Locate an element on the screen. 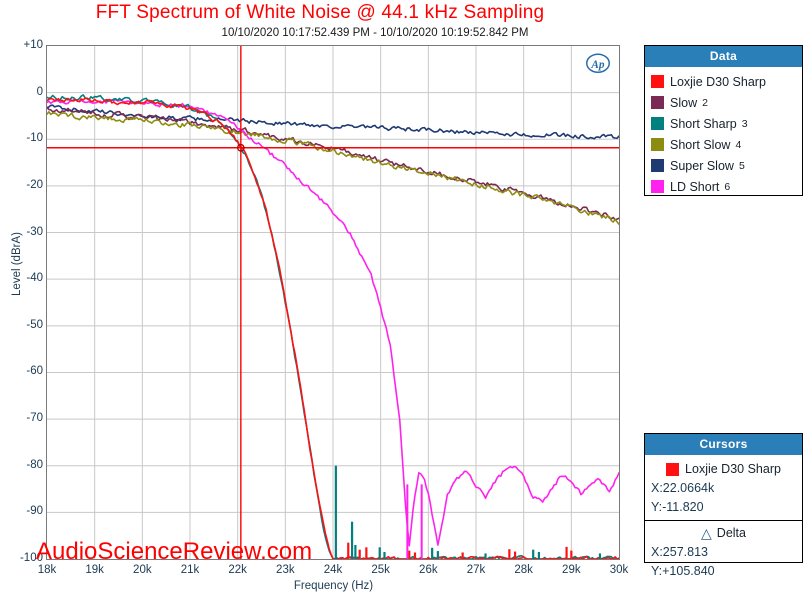  legend-item: Short Sharp 3 is located at coordinates (723, 123).